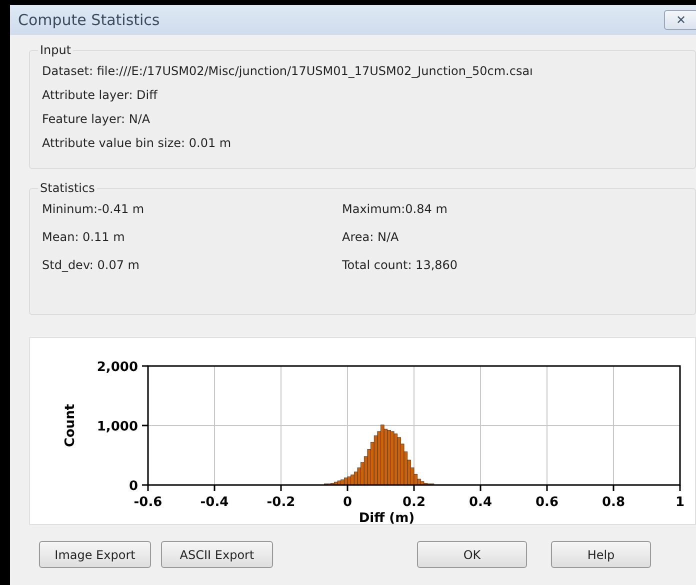 This screenshot has width=696, height=585. I want to click on x-tick-label: 0.4, so click(480, 502).